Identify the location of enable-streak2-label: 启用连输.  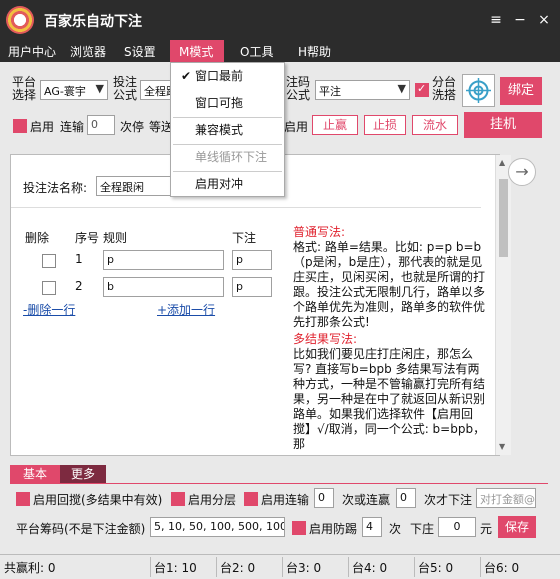
(285, 500).